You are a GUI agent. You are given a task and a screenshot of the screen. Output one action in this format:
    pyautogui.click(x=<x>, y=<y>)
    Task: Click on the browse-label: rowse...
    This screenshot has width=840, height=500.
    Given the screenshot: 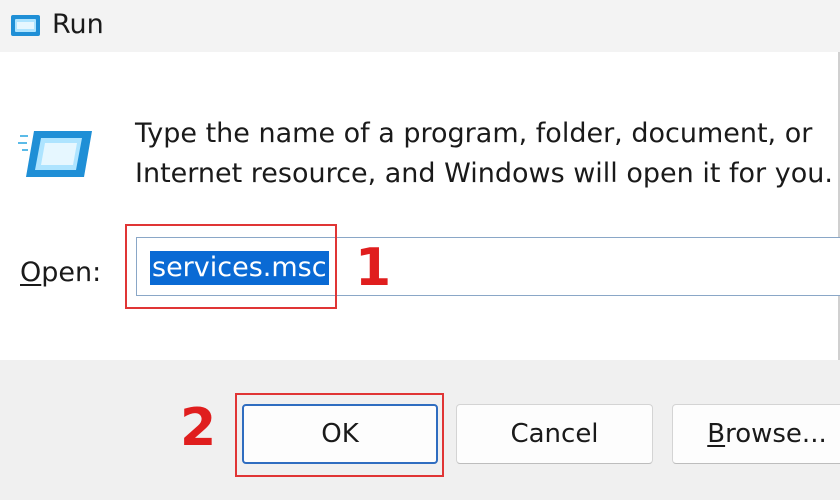 What is the action you would take?
    pyautogui.click(x=776, y=434)
    